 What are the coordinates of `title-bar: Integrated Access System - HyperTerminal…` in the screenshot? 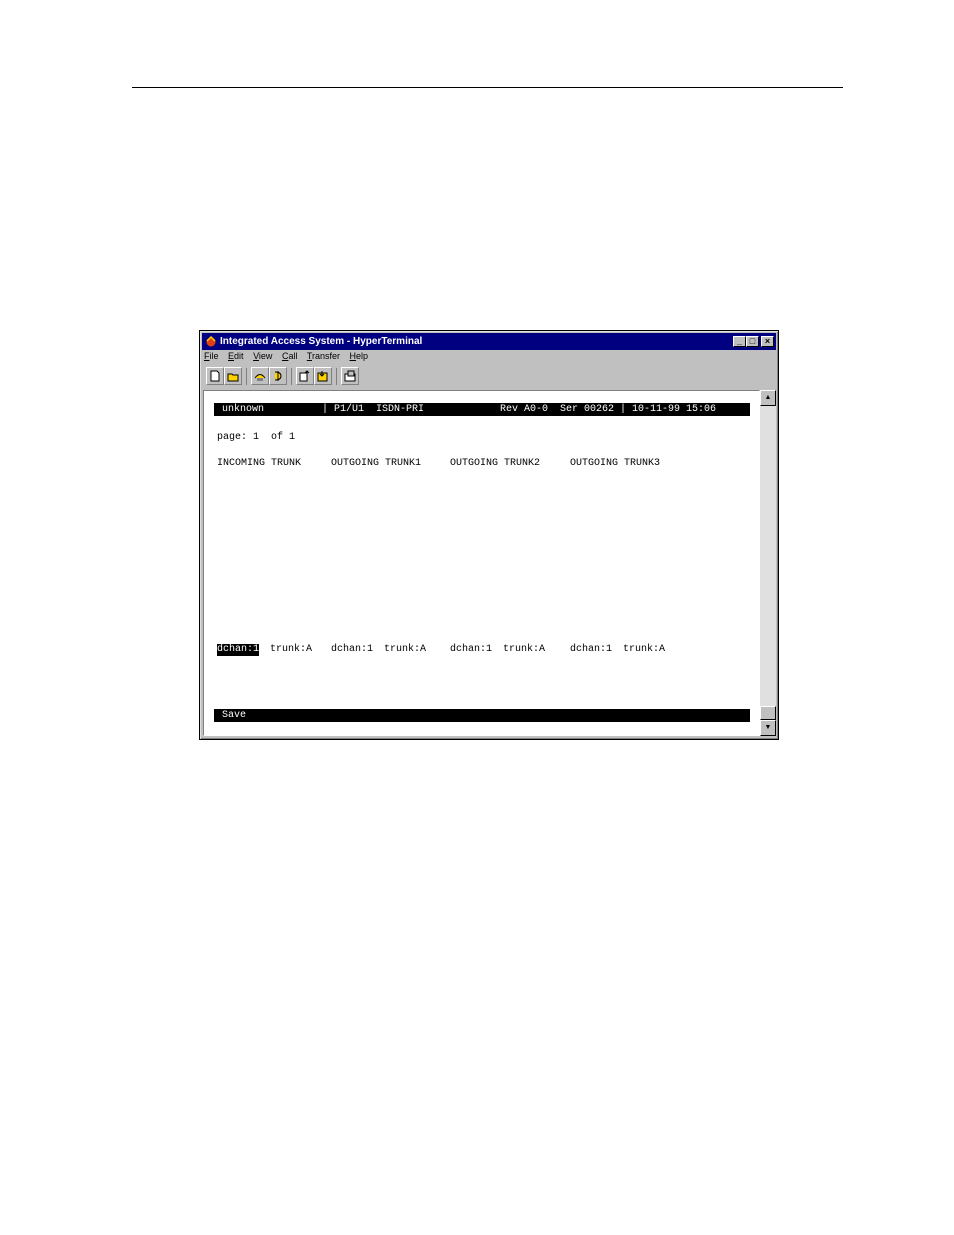 It's located at (489, 341).